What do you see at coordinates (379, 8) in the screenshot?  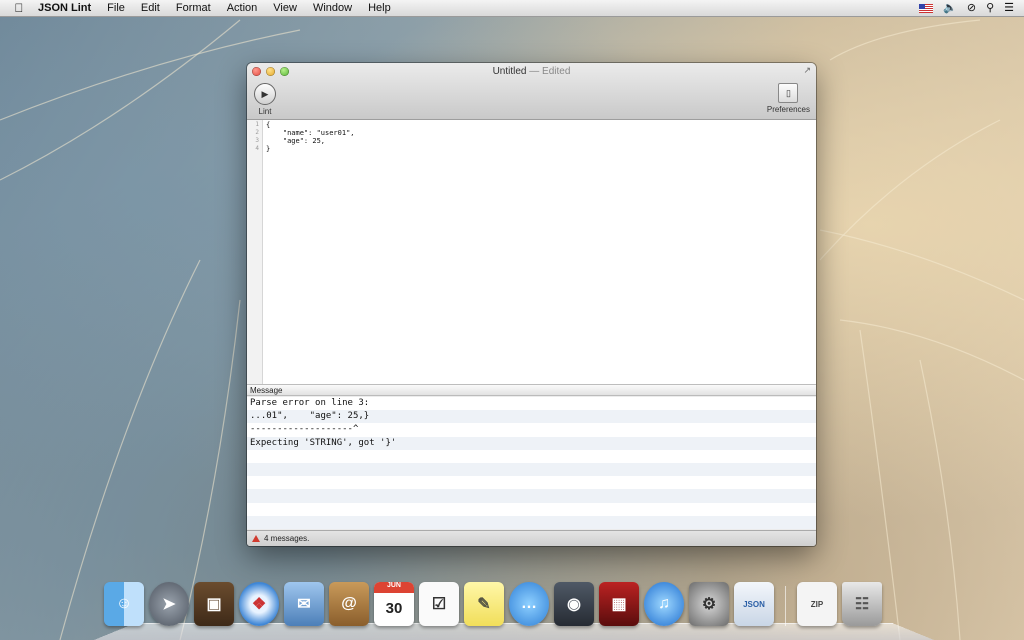 I see `menu-help: Help` at bounding box center [379, 8].